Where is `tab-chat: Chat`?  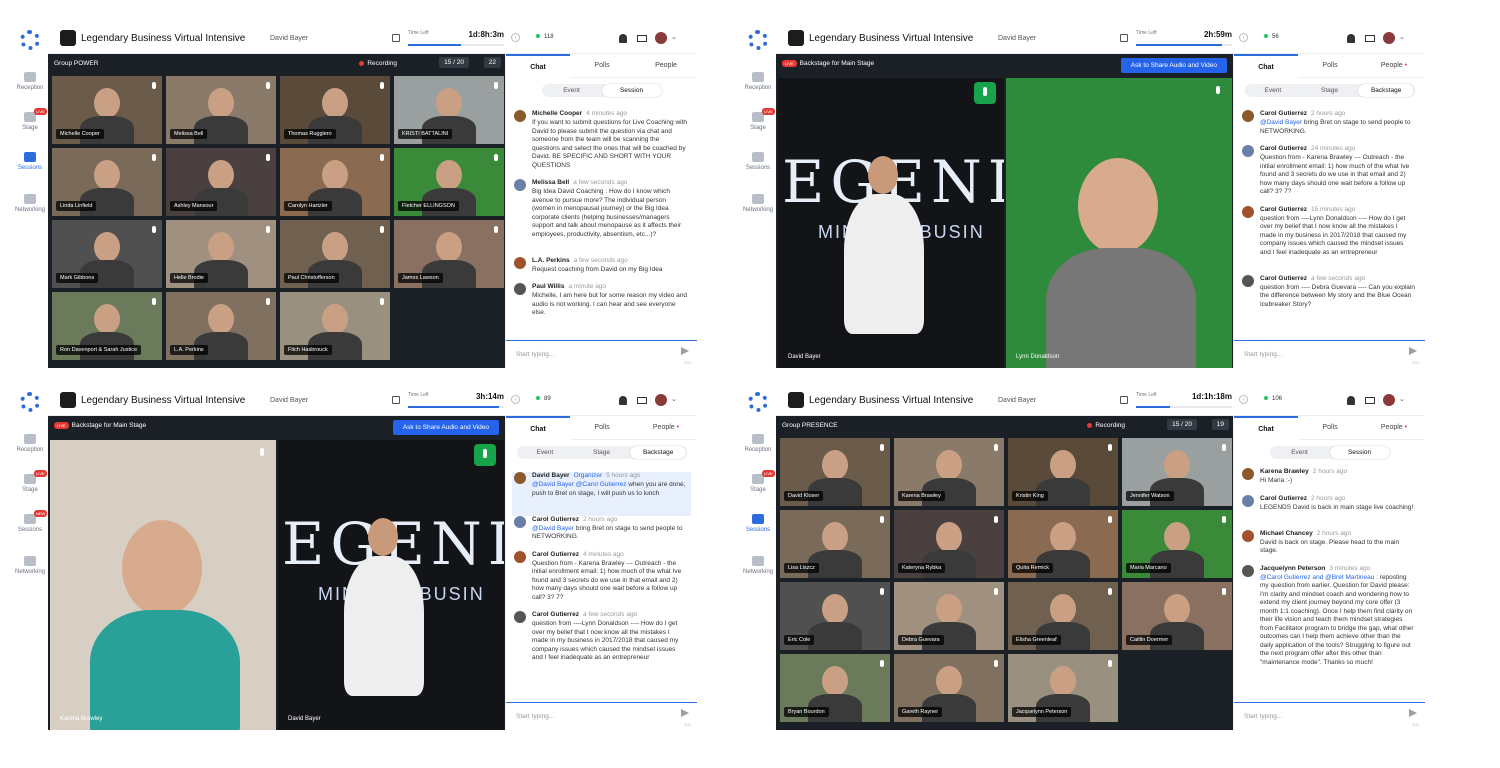
tab-chat: Chat is located at coordinates (1266, 428).